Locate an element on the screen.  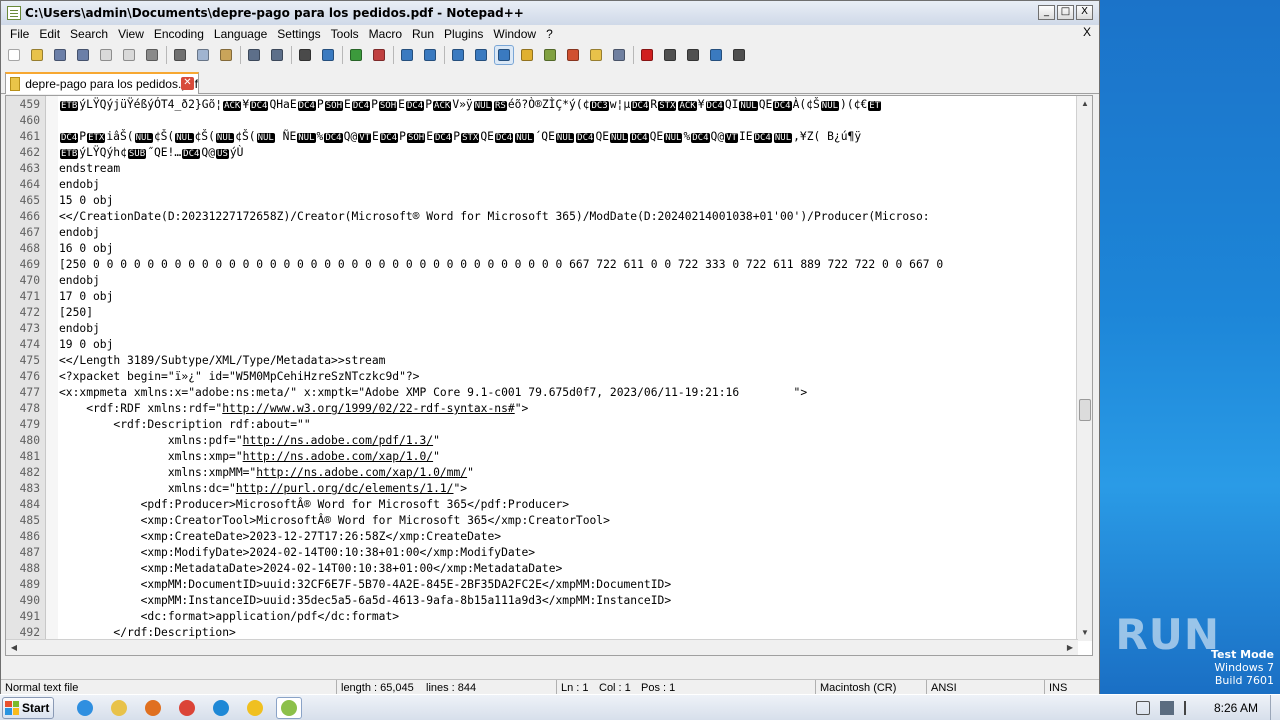
save-macro-icon is located at coordinates (739, 55).